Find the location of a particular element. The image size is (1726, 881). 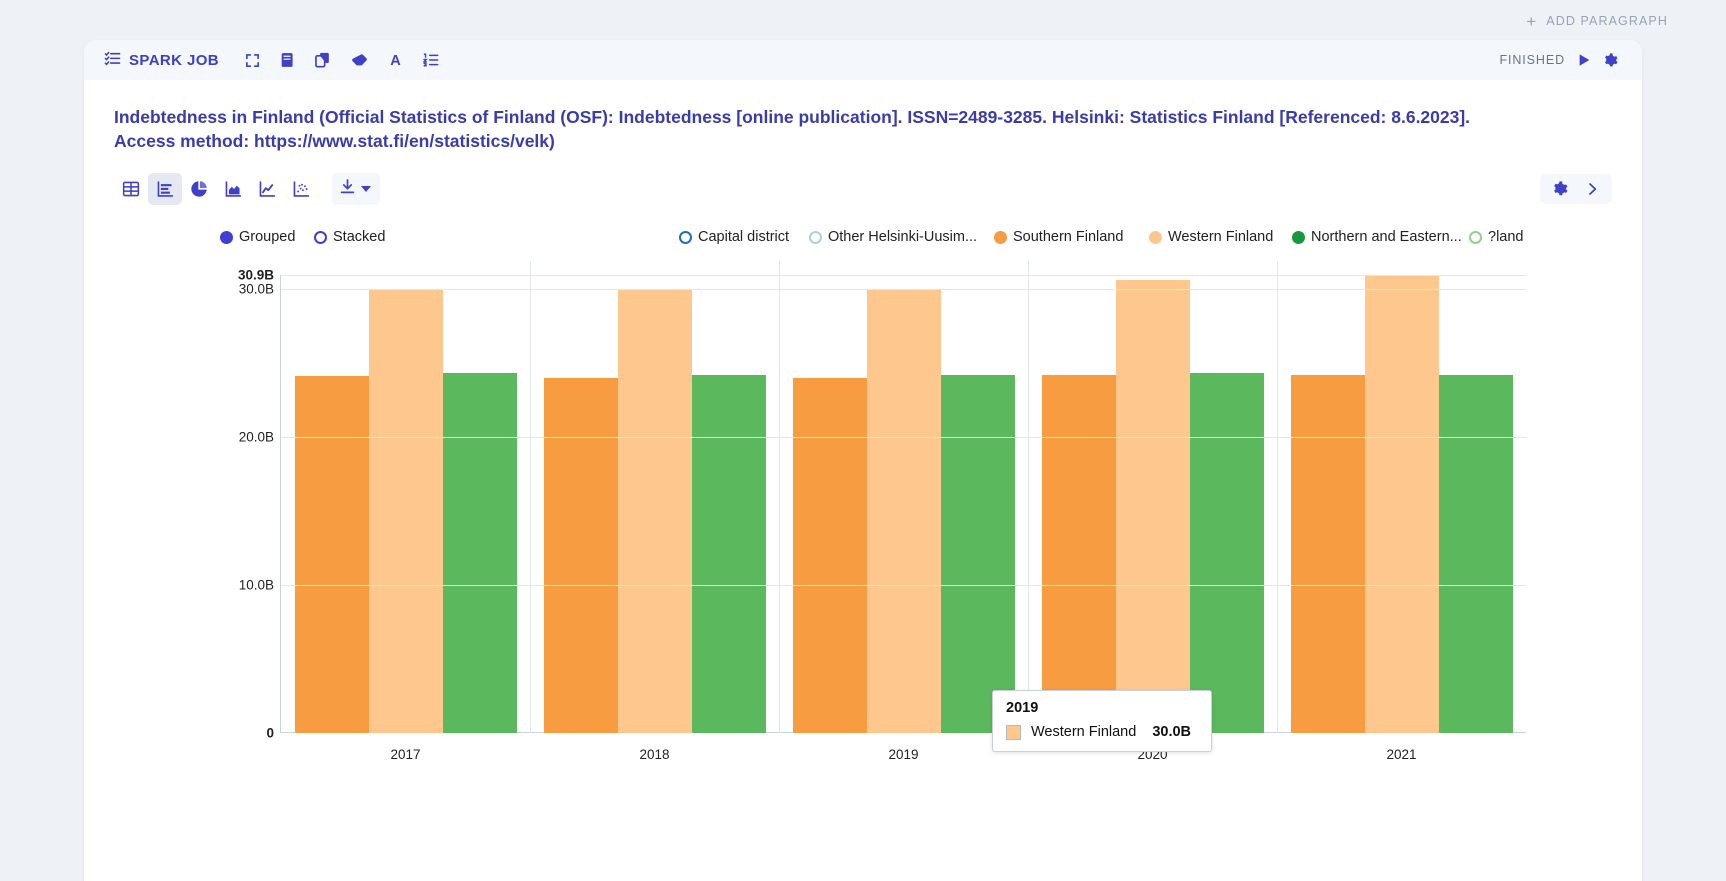

download-icon is located at coordinates (347, 189).